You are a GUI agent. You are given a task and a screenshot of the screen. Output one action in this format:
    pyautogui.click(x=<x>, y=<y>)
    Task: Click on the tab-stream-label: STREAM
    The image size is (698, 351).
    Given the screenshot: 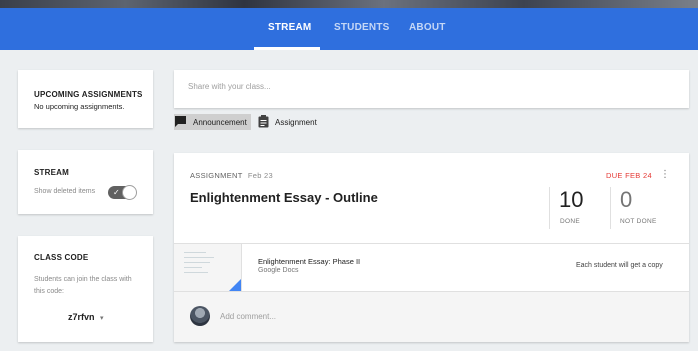 What is the action you would take?
    pyautogui.click(x=290, y=27)
    